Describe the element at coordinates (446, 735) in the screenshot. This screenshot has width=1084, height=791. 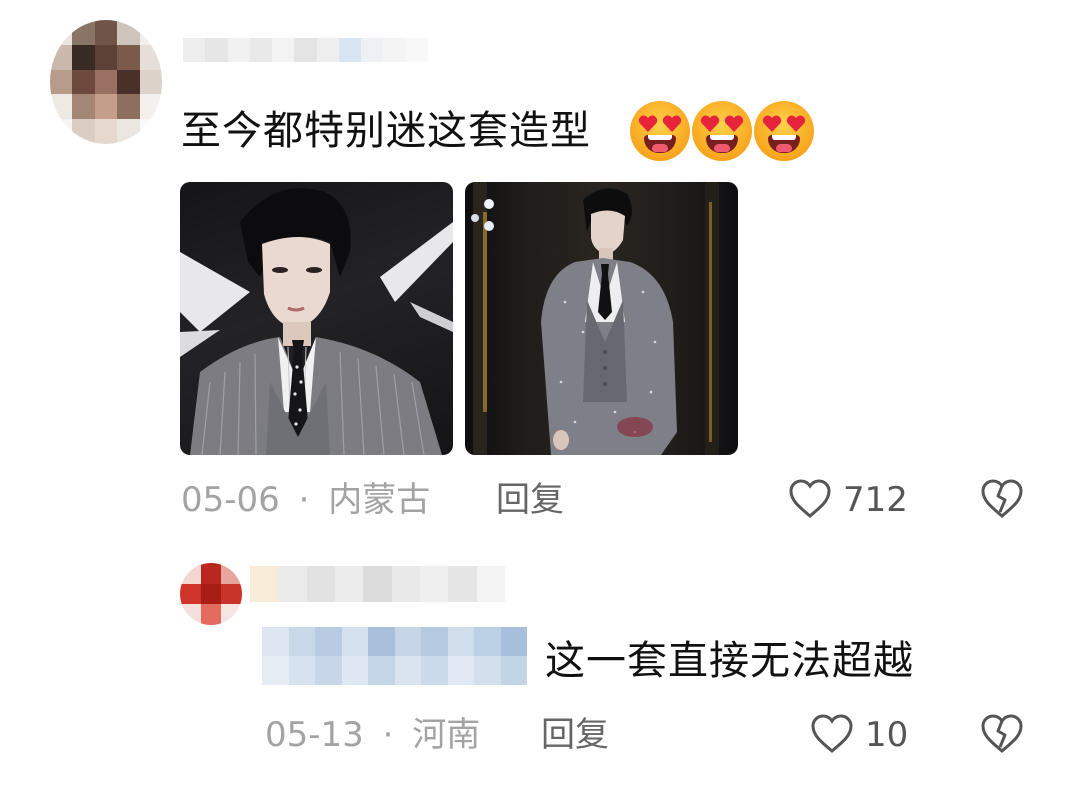
I see `reply-location: 河南` at that location.